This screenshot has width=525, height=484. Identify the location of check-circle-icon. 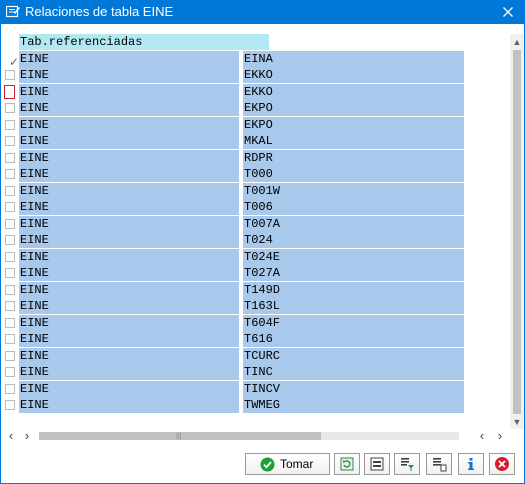
(267, 464).